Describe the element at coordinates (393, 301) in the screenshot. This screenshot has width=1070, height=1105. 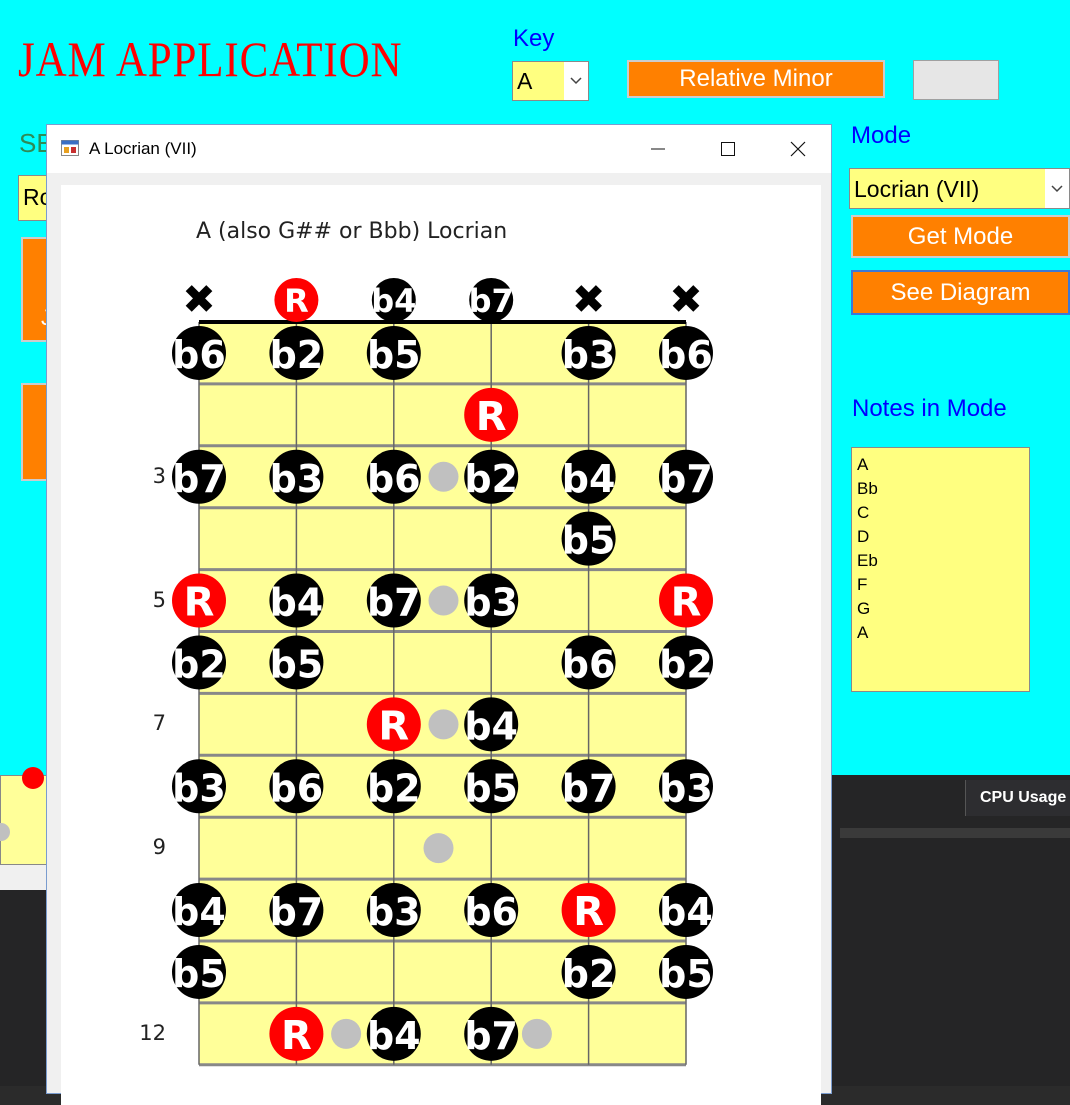
I see `open-string-label: b4` at that location.